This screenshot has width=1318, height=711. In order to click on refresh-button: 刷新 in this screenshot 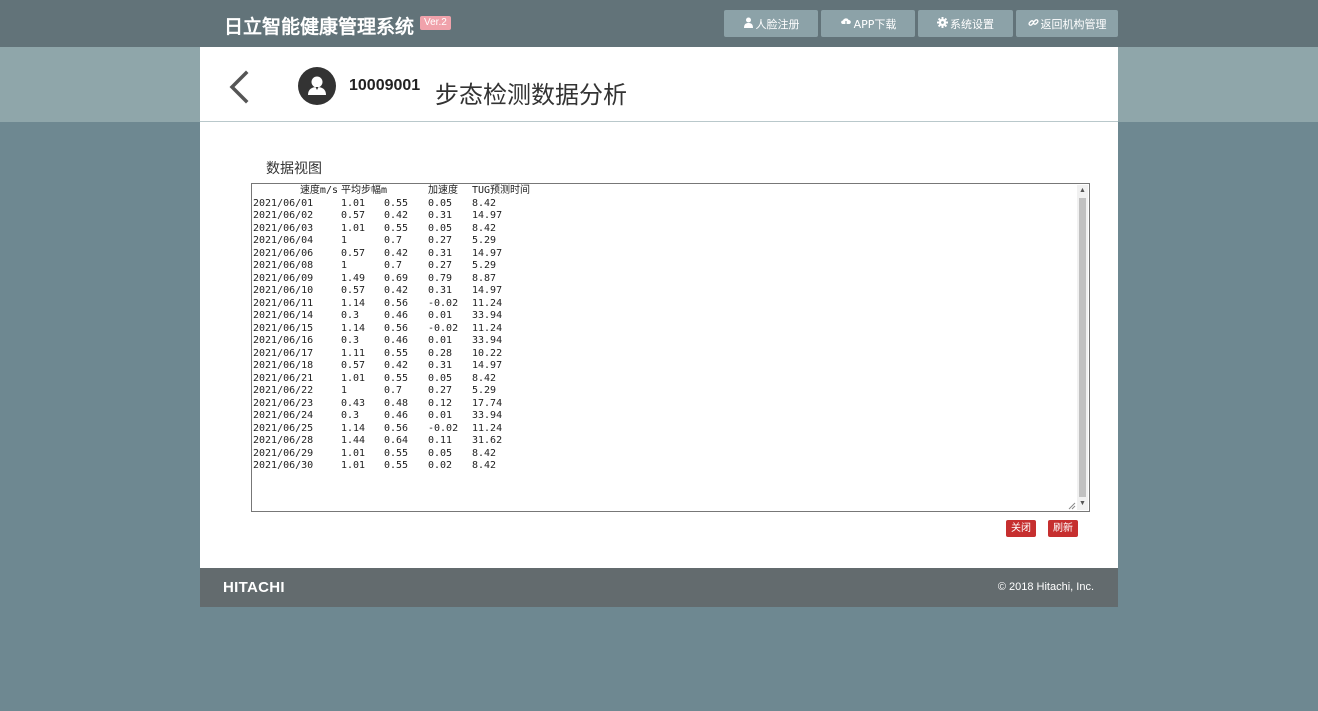, I will do `click(1063, 528)`.